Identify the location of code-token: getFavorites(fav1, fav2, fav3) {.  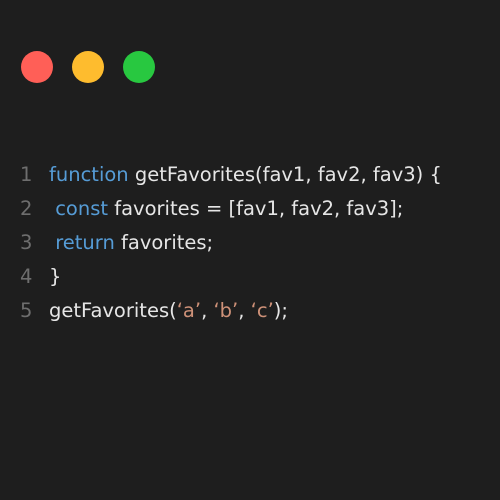
(285, 174).